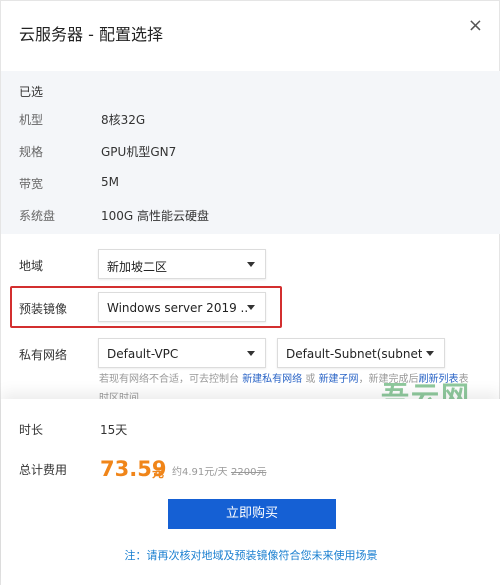 The width and height of the screenshot is (500, 585). What do you see at coordinates (249, 472) in the screenshot?
I see `original-price: 2200元` at bounding box center [249, 472].